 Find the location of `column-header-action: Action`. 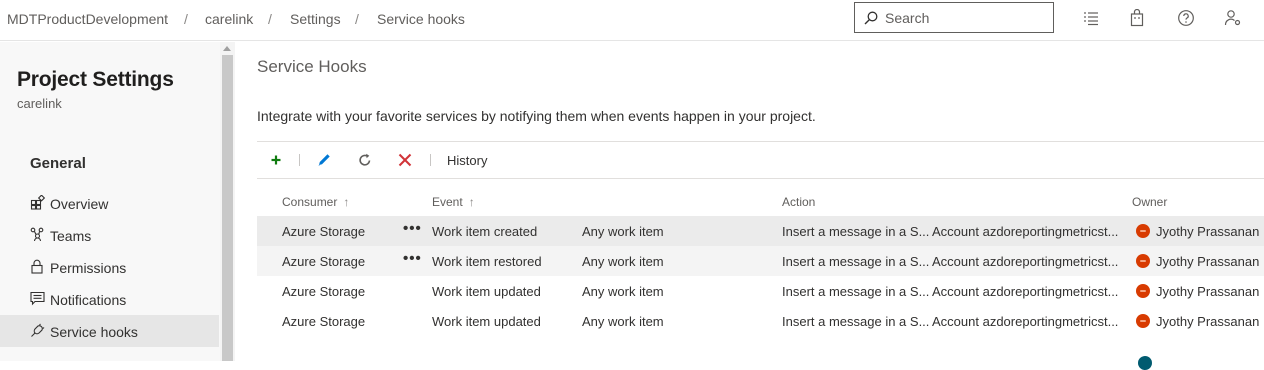

column-header-action: Action is located at coordinates (798, 202).